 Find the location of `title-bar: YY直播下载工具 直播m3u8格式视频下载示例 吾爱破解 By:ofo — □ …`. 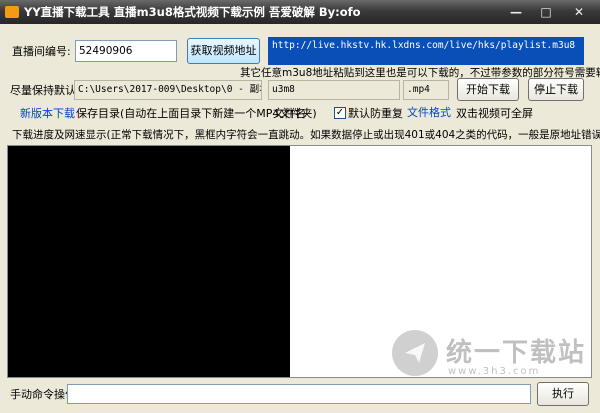

title-bar: YY直播下载工具 直播m3u8格式视频下载示例 吾爱破解 By:ofo — □ … is located at coordinates (300, 12).